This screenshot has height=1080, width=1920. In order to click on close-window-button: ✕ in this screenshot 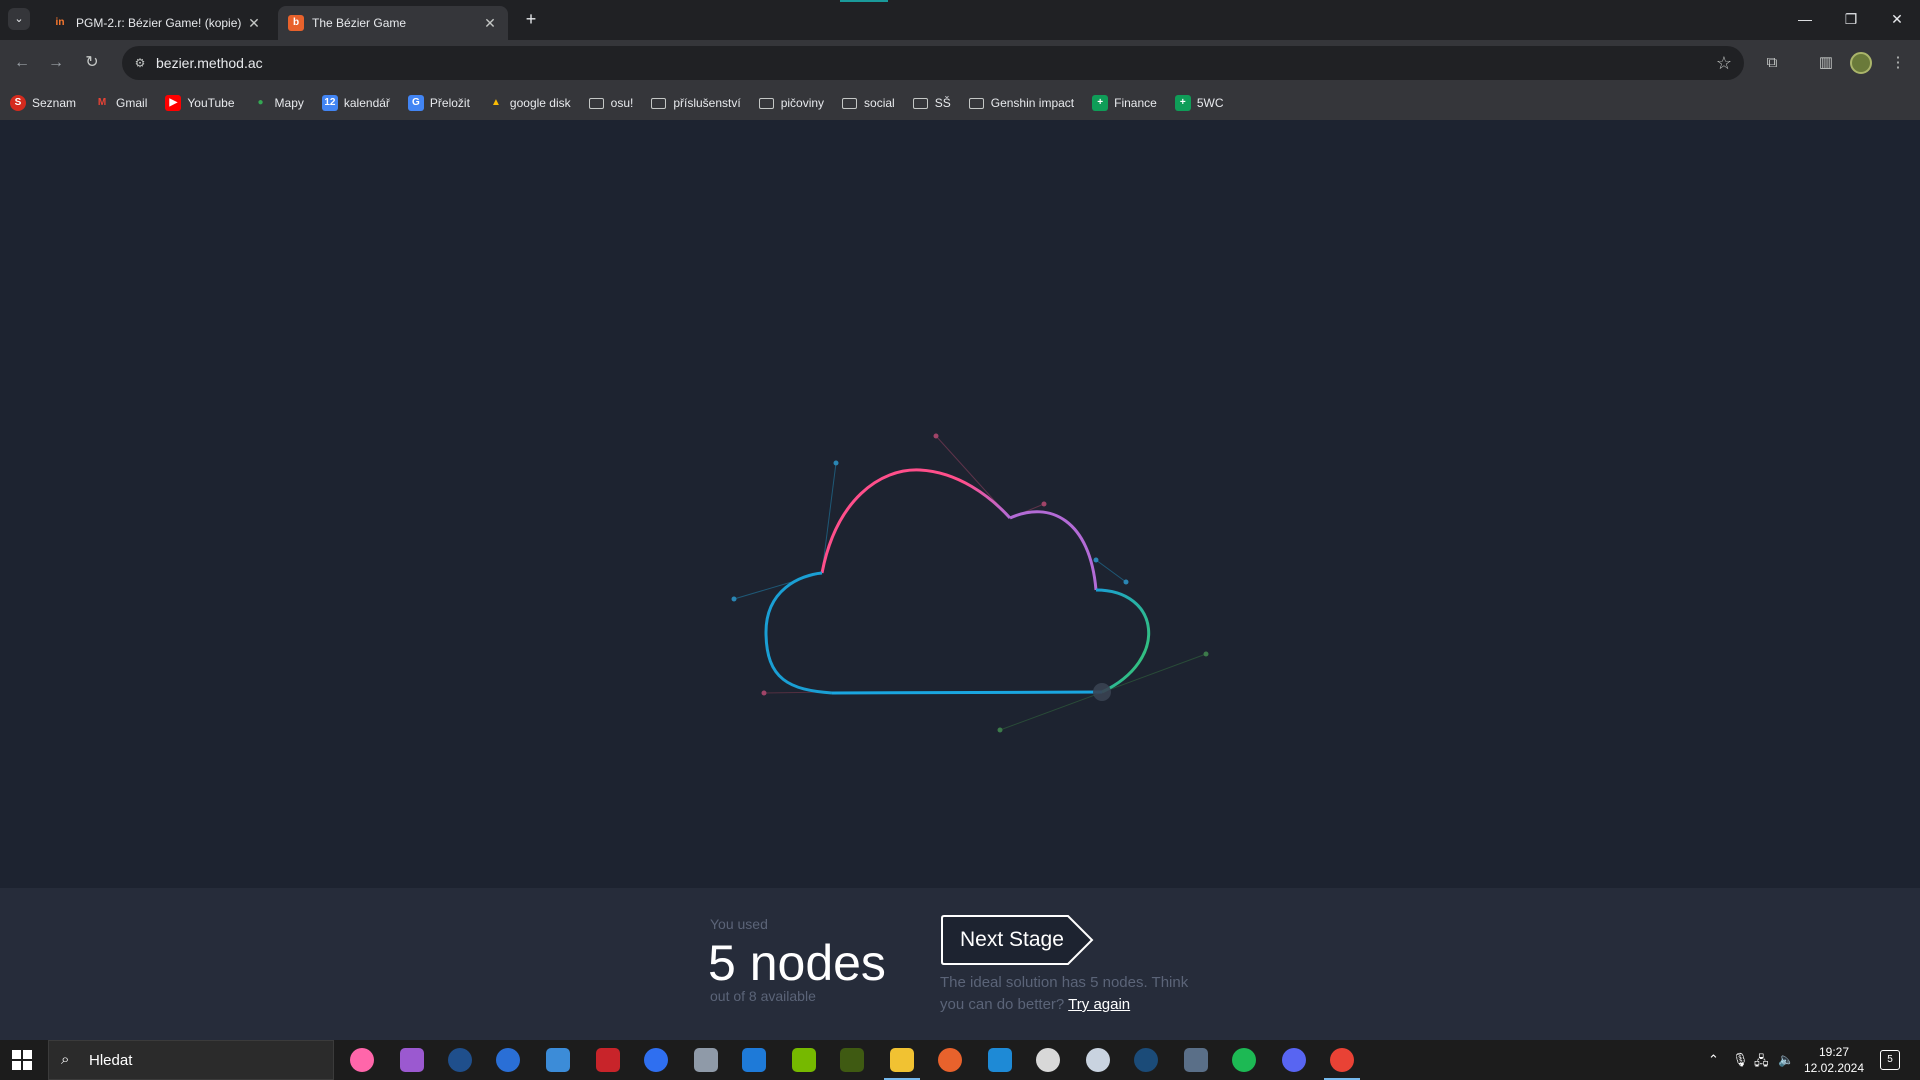, I will do `click(1897, 19)`.